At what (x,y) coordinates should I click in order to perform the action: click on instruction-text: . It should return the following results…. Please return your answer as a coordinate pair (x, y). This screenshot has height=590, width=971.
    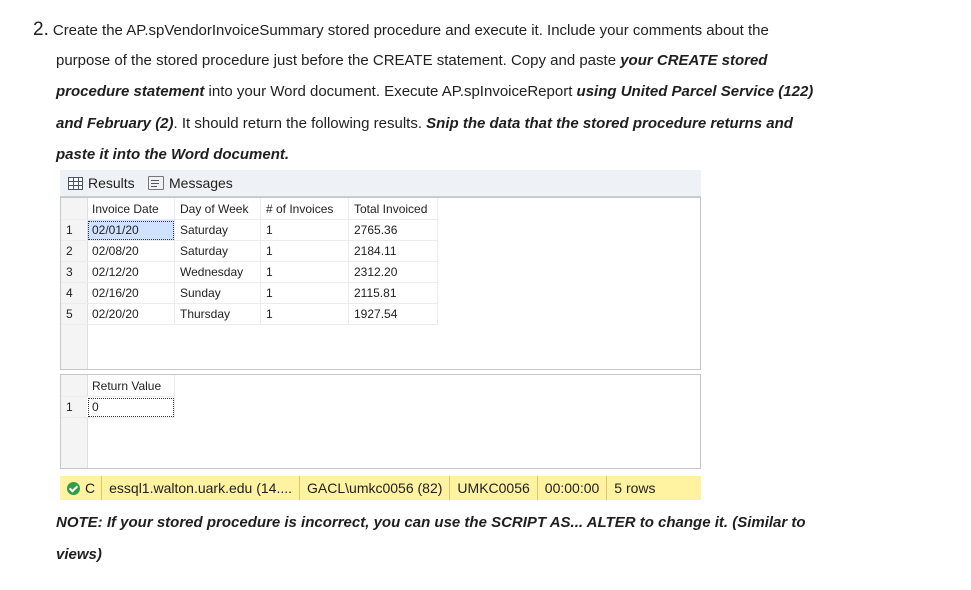
    Looking at the image, I should click on (300, 123).